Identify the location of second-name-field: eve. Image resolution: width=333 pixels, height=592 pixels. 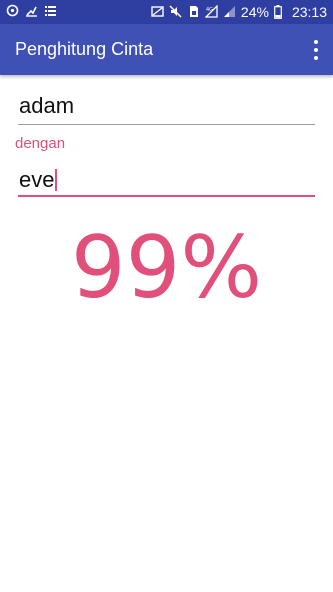
(166, 181).